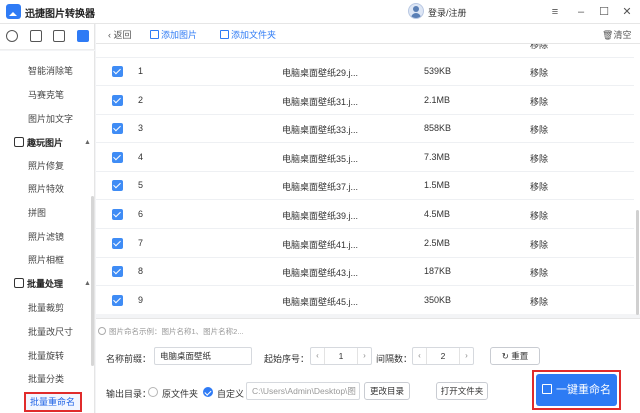  What do you see at coordinates (365, 129) in the screenshot?
I see `table-row: 3 电脑桌面壁纸33.j... 858KB 移除` at bounding box center [365, 129].